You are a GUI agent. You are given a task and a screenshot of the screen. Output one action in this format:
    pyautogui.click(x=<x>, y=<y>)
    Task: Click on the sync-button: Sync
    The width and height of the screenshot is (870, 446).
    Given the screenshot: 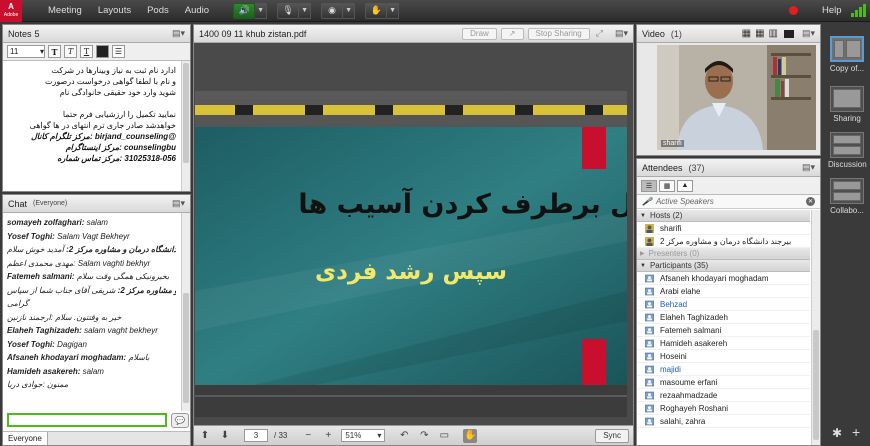 What is the action you would take?
    pyautogui.click(x=612, y=435)
    